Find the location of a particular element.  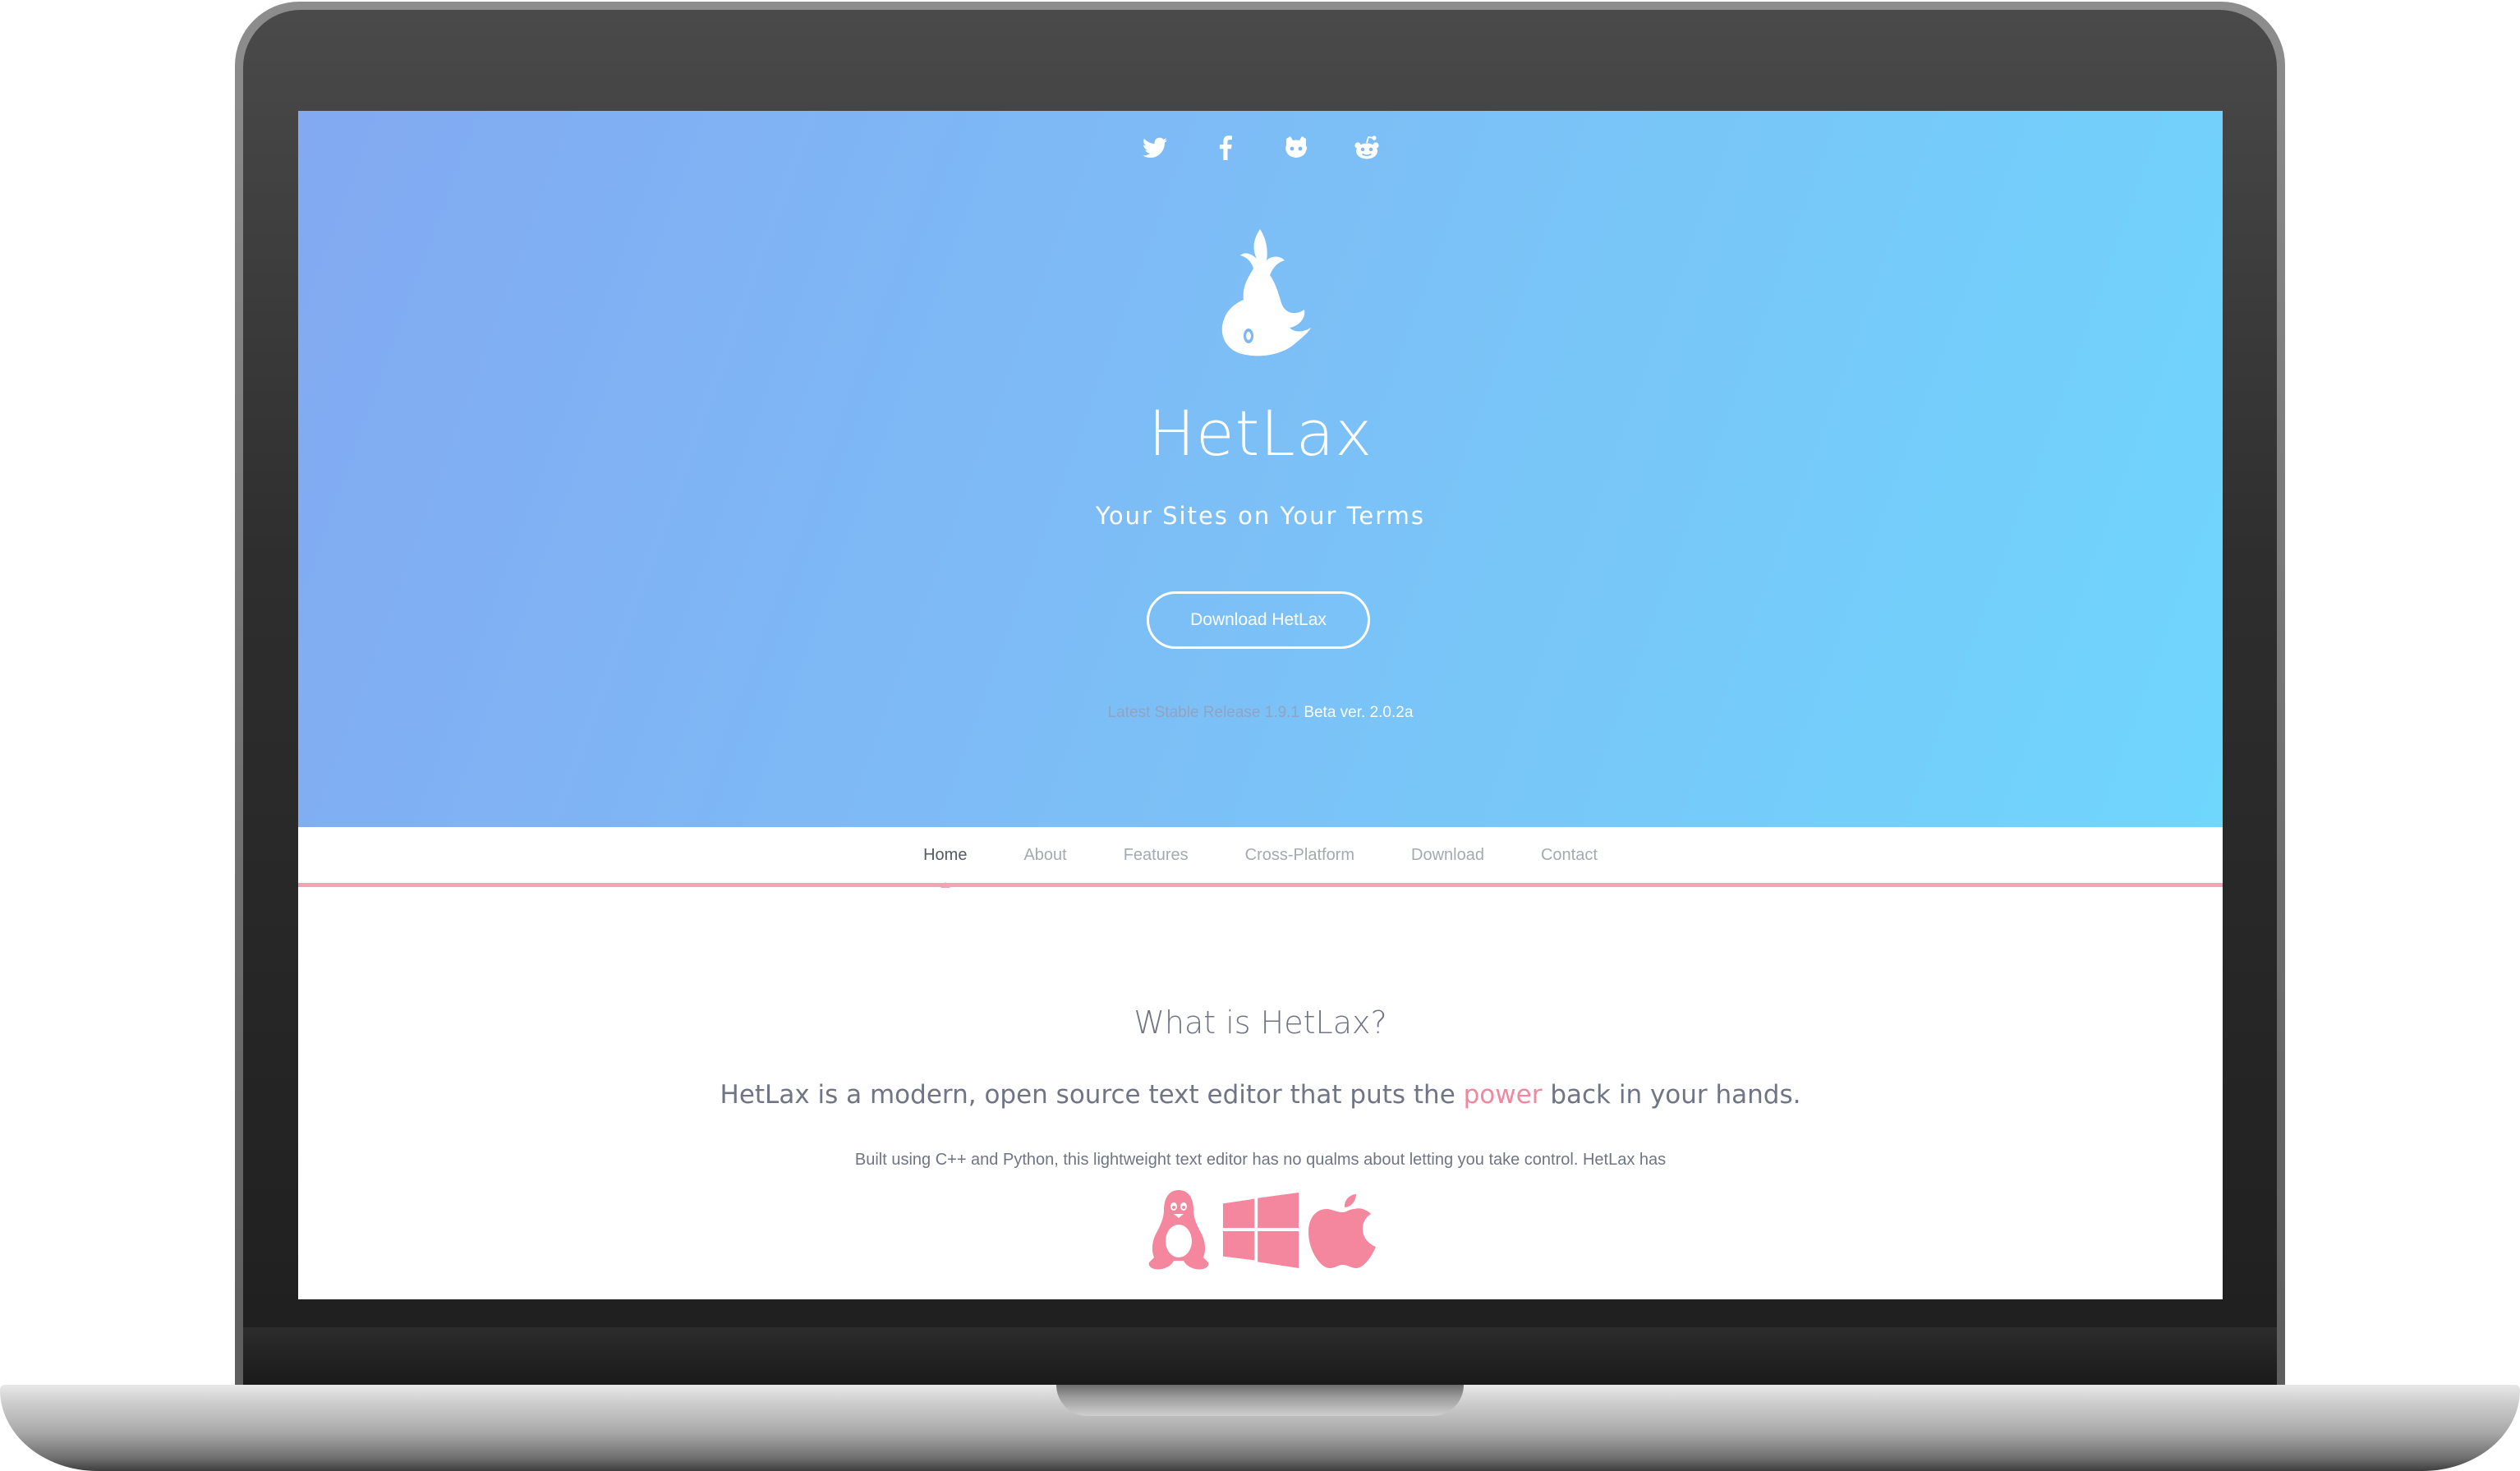

nav-item-download: Download is located at coordinates (1447, 855).